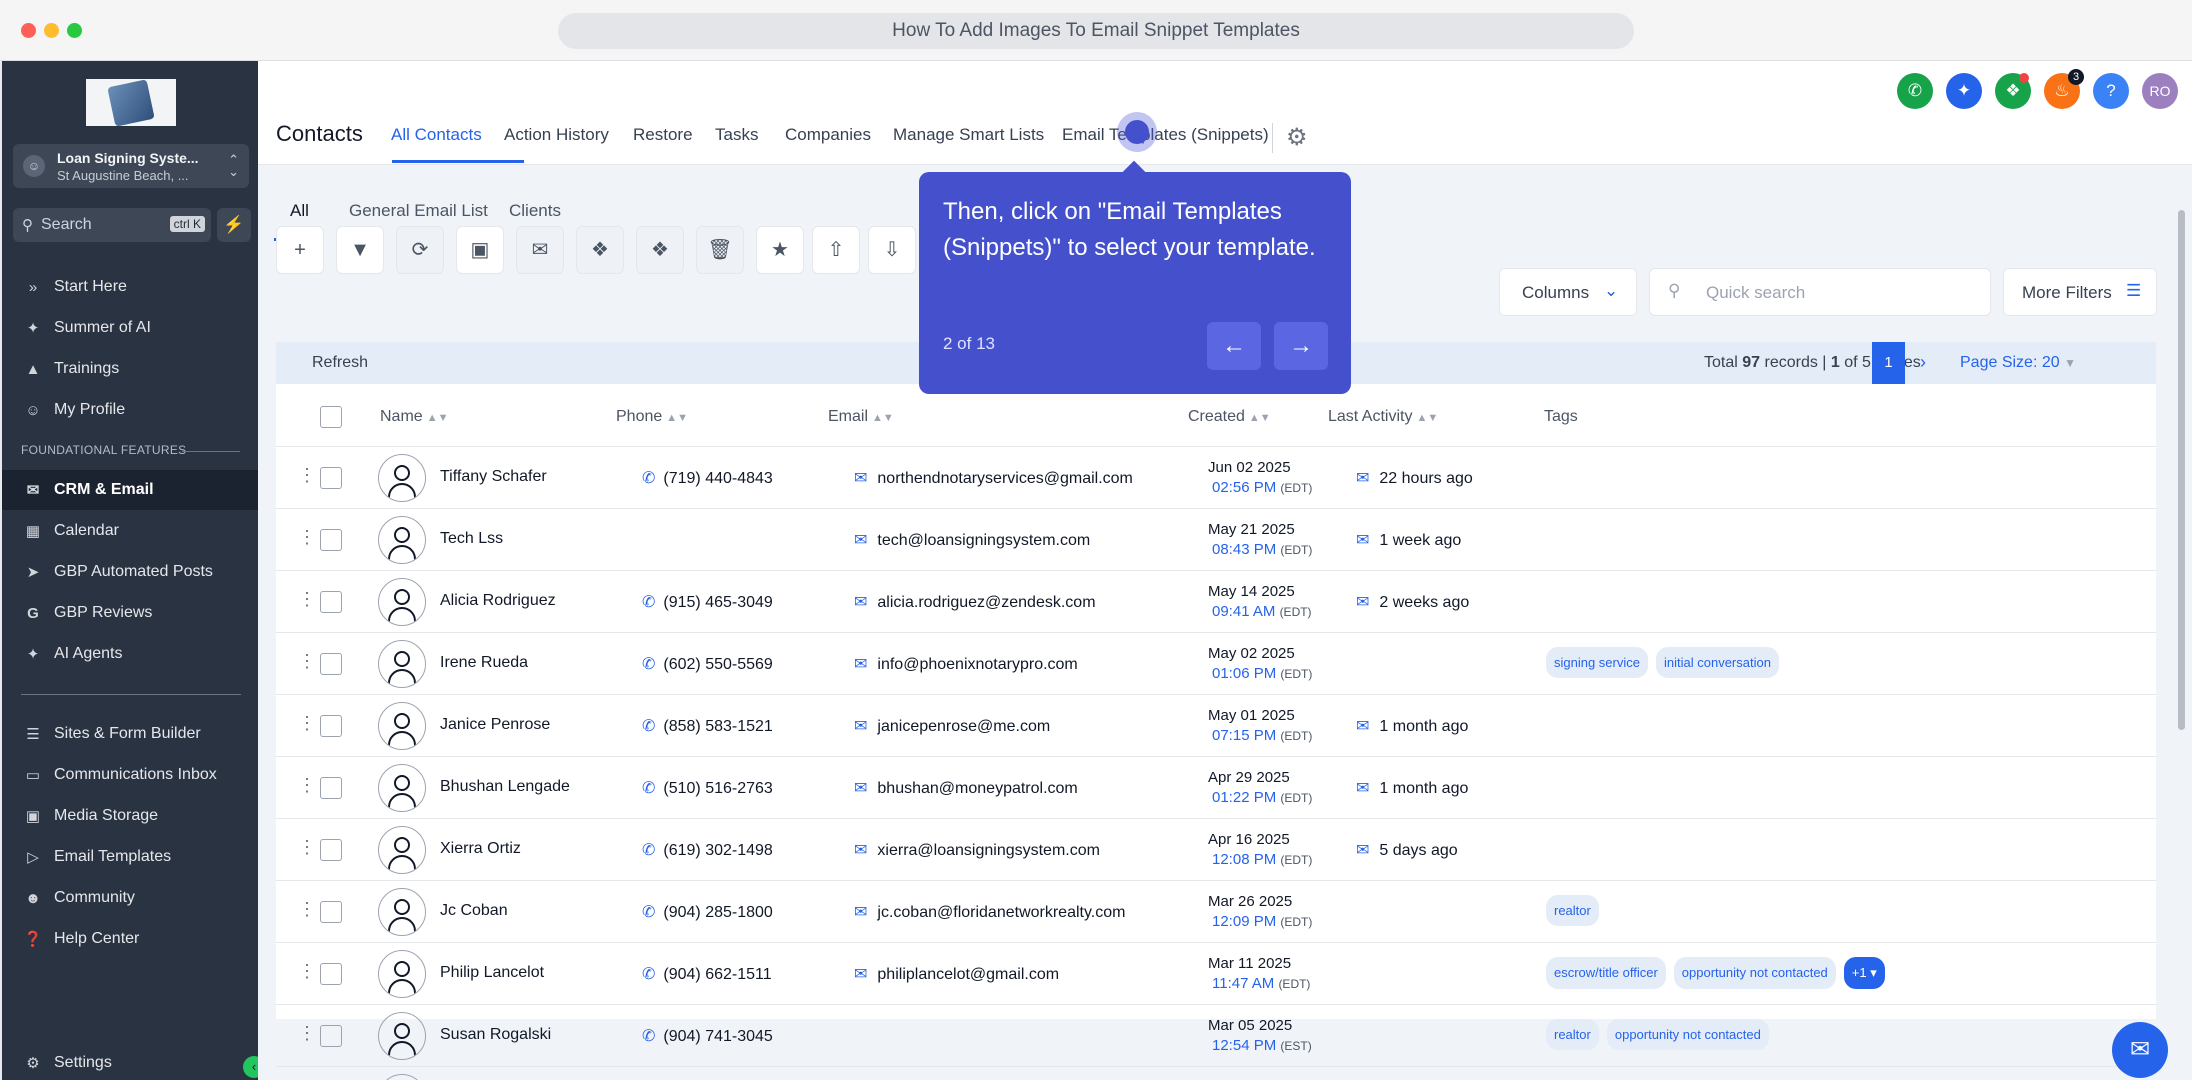  What do you see at coordinates (1297, 137) in the screenshot?
I see `gear-icon: ⚙` at bounding box center [1297, 137].